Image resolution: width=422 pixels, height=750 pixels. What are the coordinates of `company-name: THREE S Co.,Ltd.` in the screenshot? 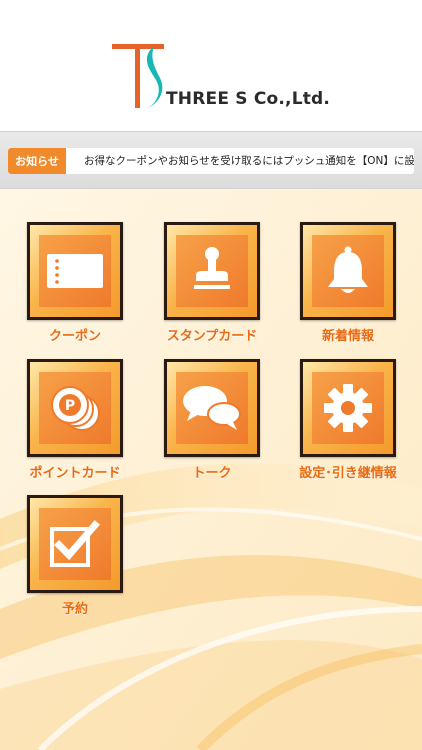 It's located at (248, 99).